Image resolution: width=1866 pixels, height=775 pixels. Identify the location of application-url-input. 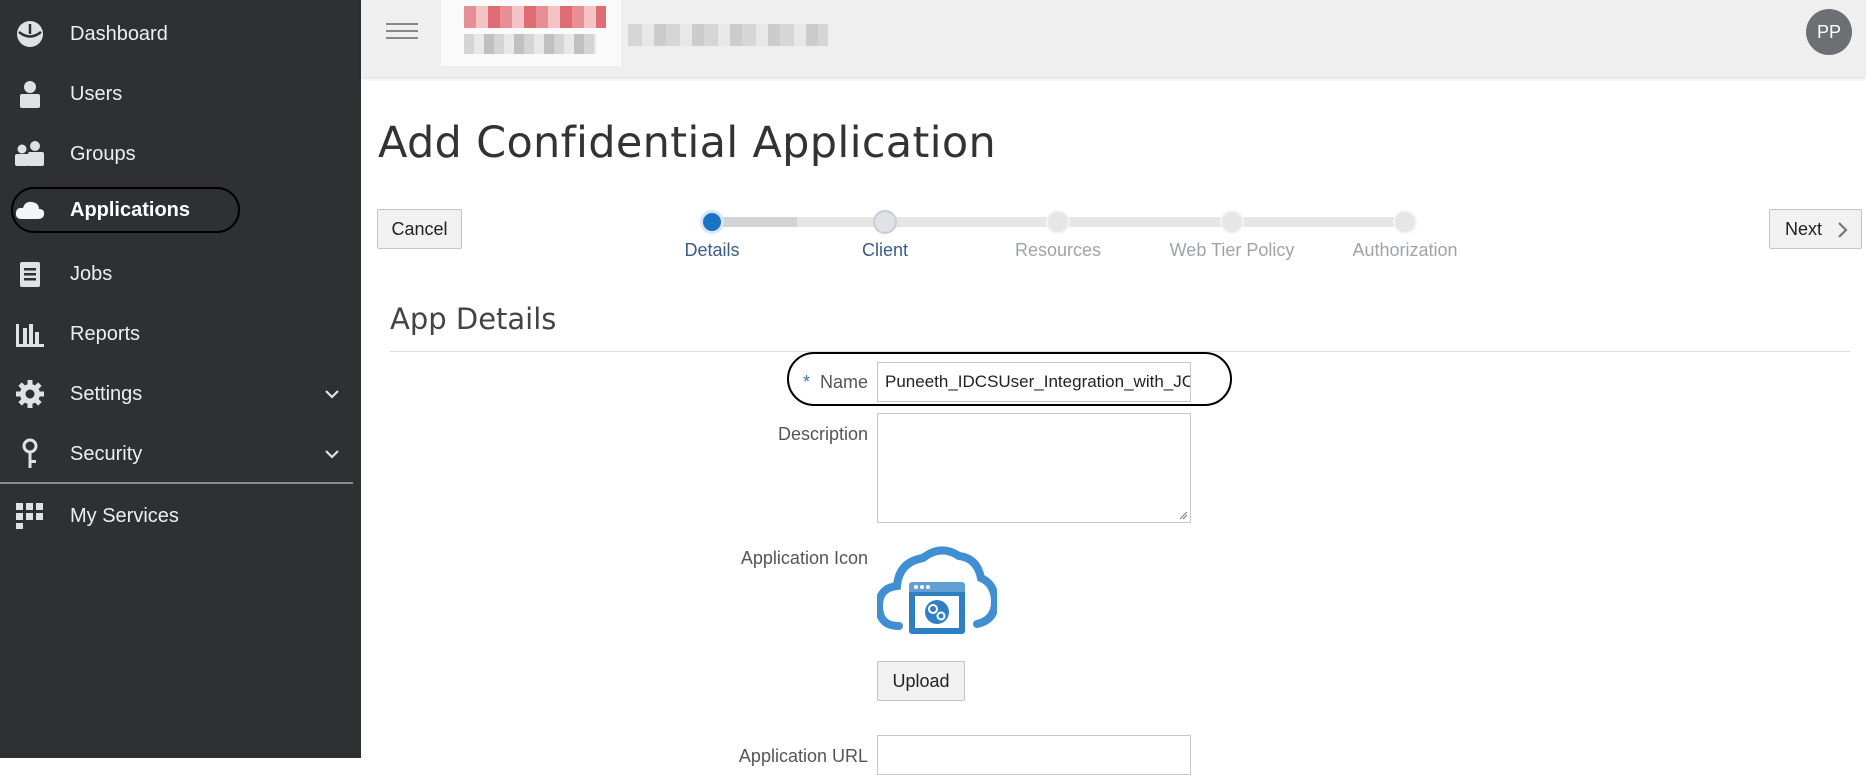
(1034, 755).